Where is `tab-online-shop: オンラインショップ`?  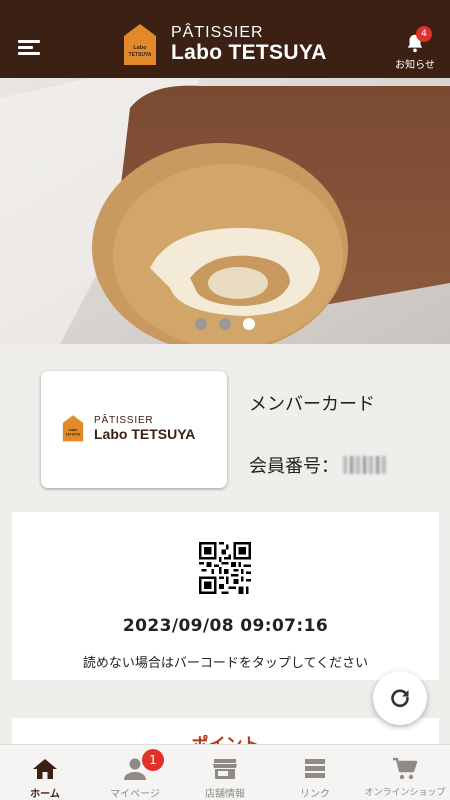
tab-online-shop: オンラインショップ is located at coordinates (405, 772).